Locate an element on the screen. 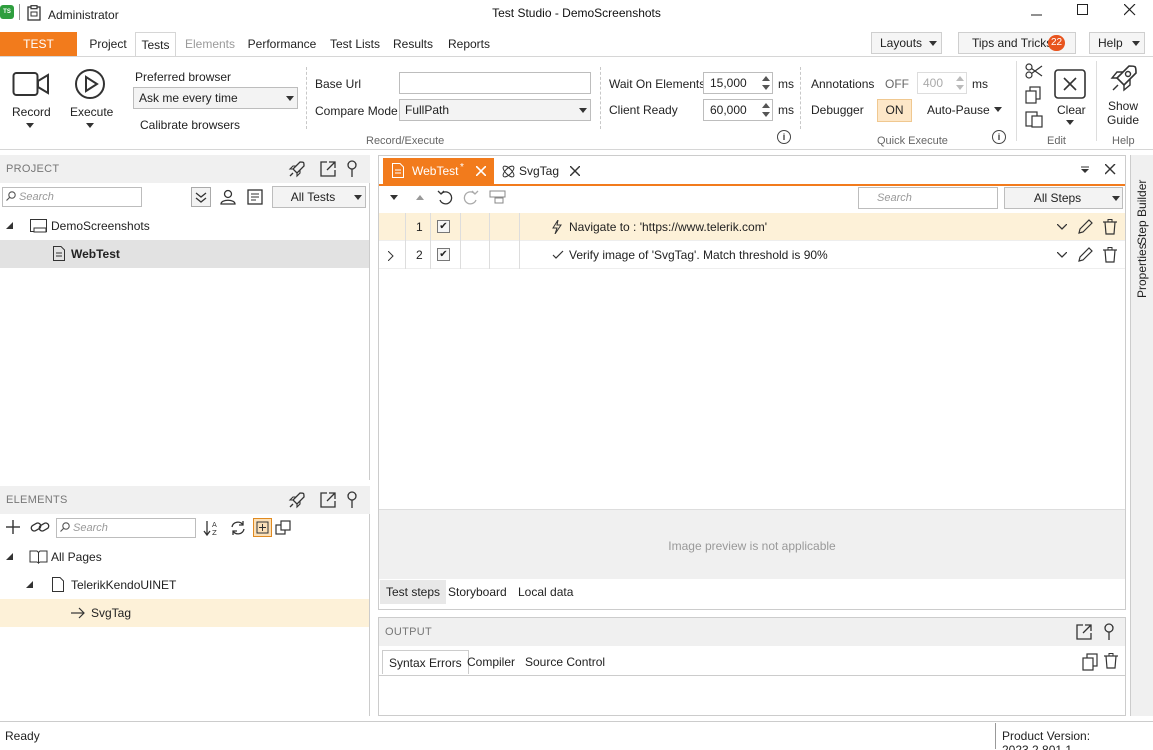 This screenshot has height=750, width=1153. maximize-icon is located at coordinates (1083, 10).